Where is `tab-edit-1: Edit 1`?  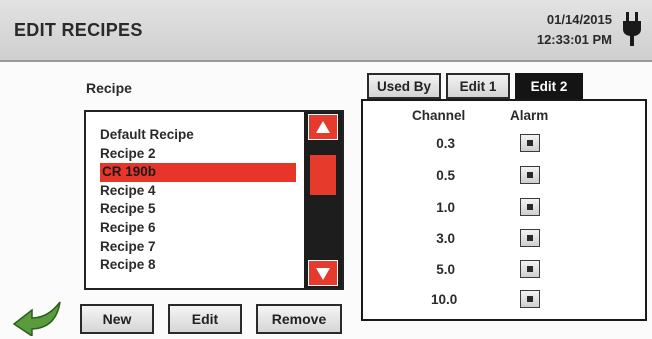
tab-edit-1: Edit 1 is located at coordinates (478, 86).